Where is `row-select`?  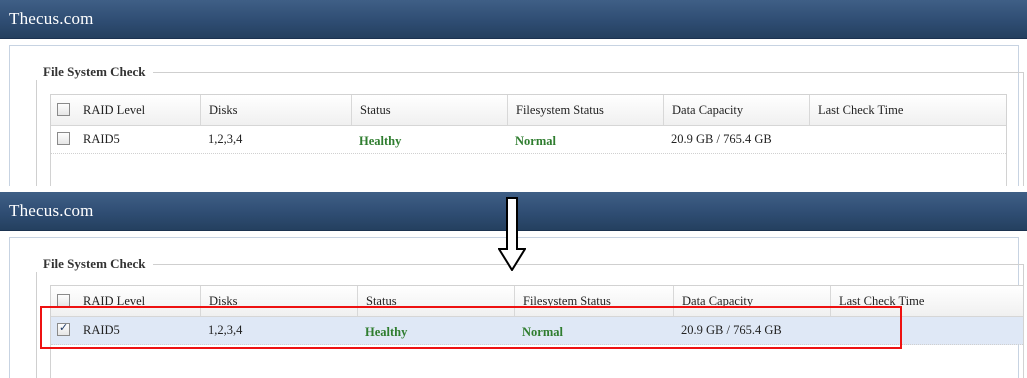
row-select is located at coordinates (63, 139).